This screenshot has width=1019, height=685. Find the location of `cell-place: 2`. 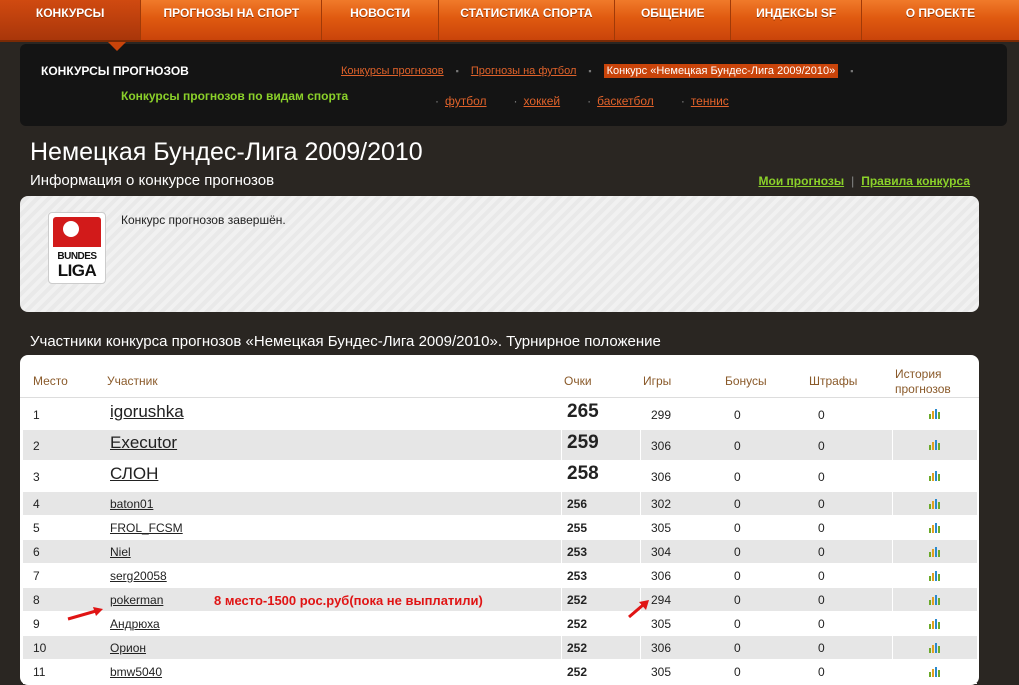

cell-place: 2 is located at coordinates (36, 446).